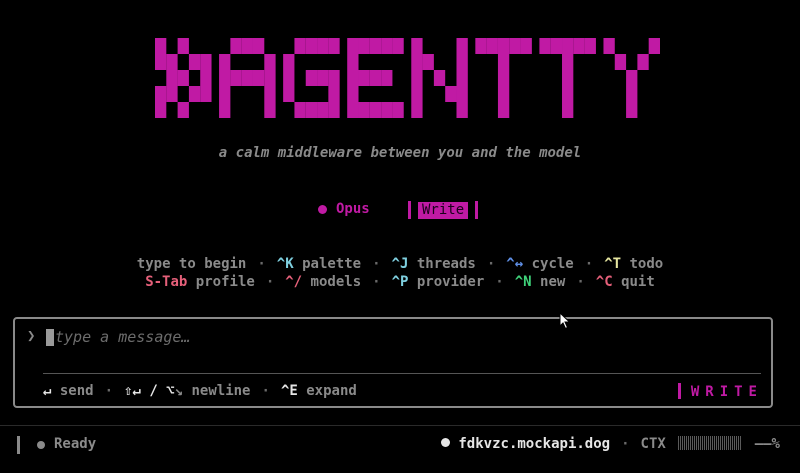  What do you see at coordinates (625, 282) in the screenshot?
I see `shortcut-hint: ^C quit` at bounding box center [625, 282].